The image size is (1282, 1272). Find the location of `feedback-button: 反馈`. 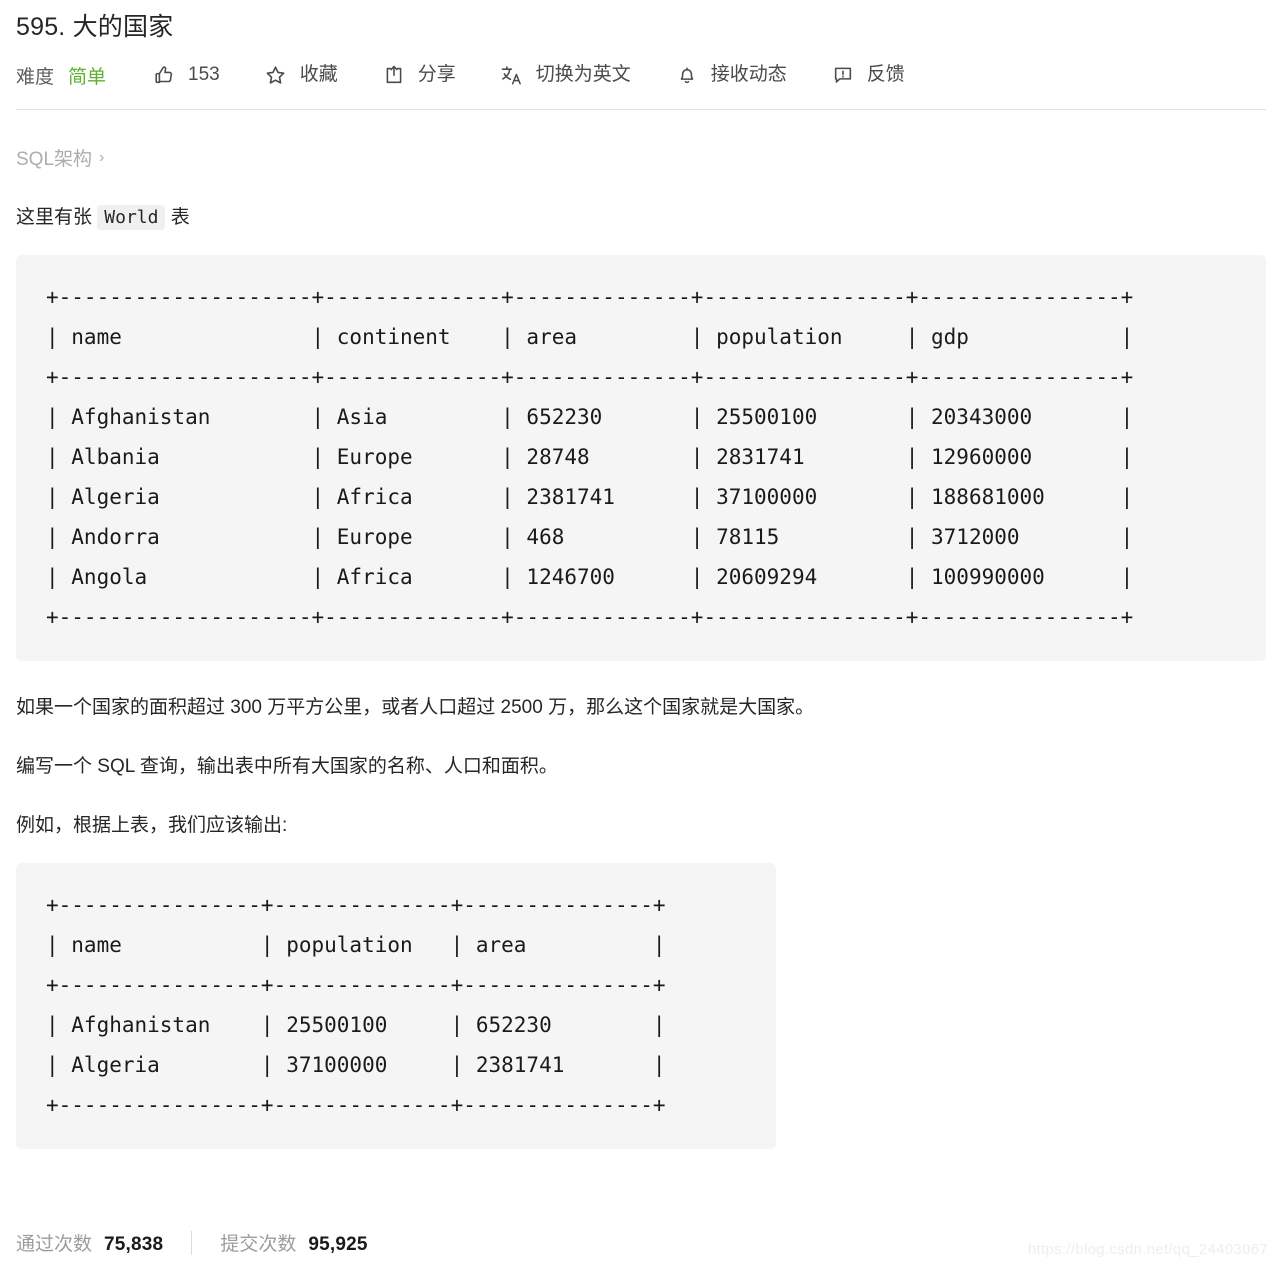

feedback-button: 反馈 is located at coordinates (868, 75).